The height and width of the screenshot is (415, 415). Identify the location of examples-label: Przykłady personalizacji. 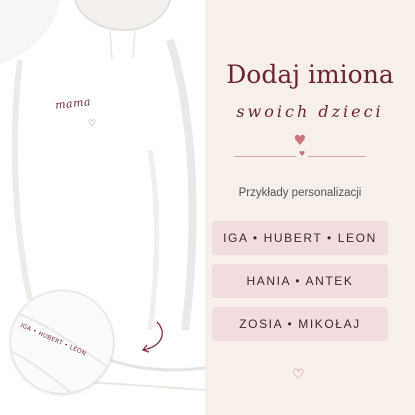
(300, 193).